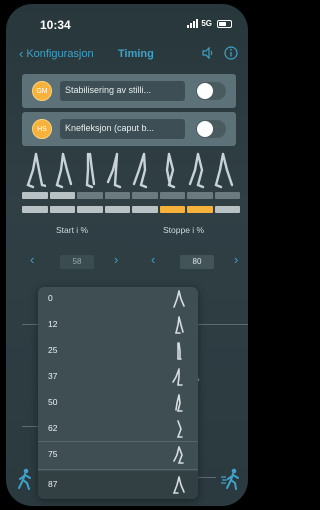 Image resolution: width=320 pixels, height=510 pixels. I want to click on leg-phase-7-icon, so click(196, 170).